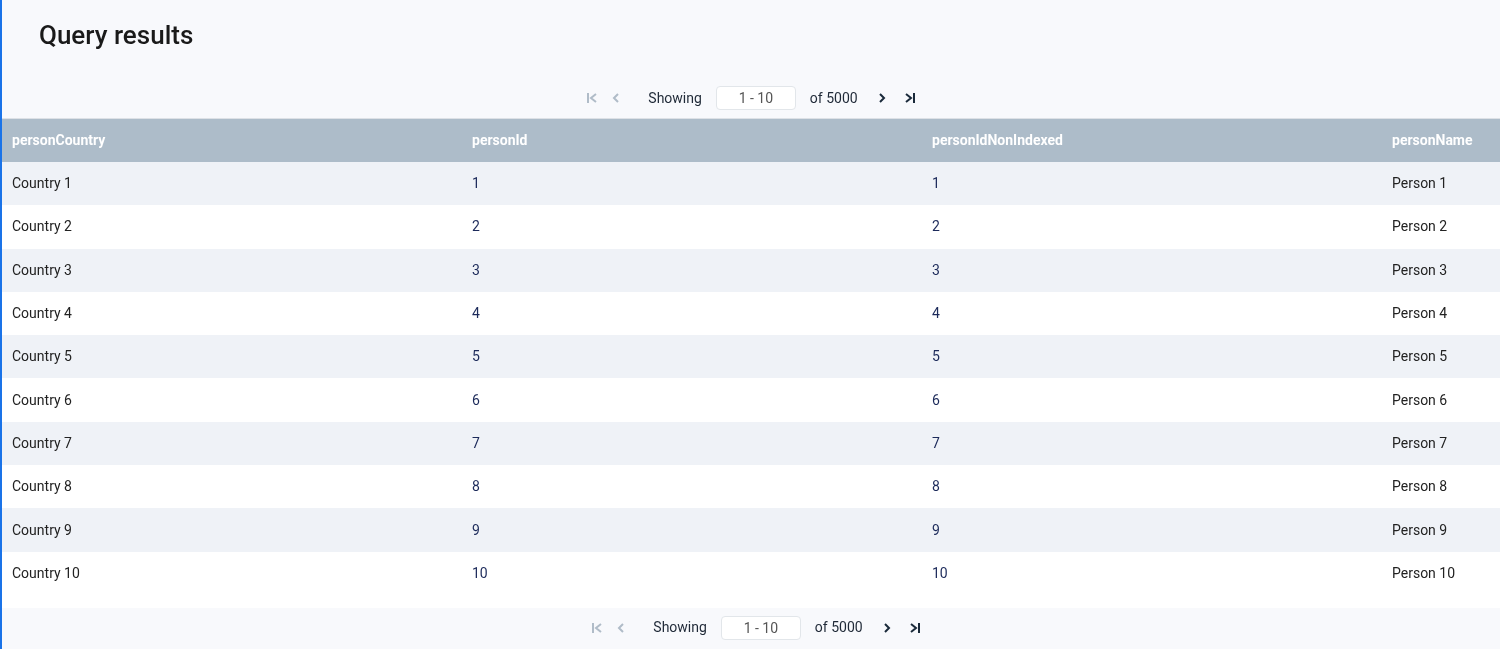 The image size is (1500, 649). What do you see at coordinates (1419, 270) in the screenshot?
I see `table-cell-text: Person 3` at bounding box center [1419, 270].